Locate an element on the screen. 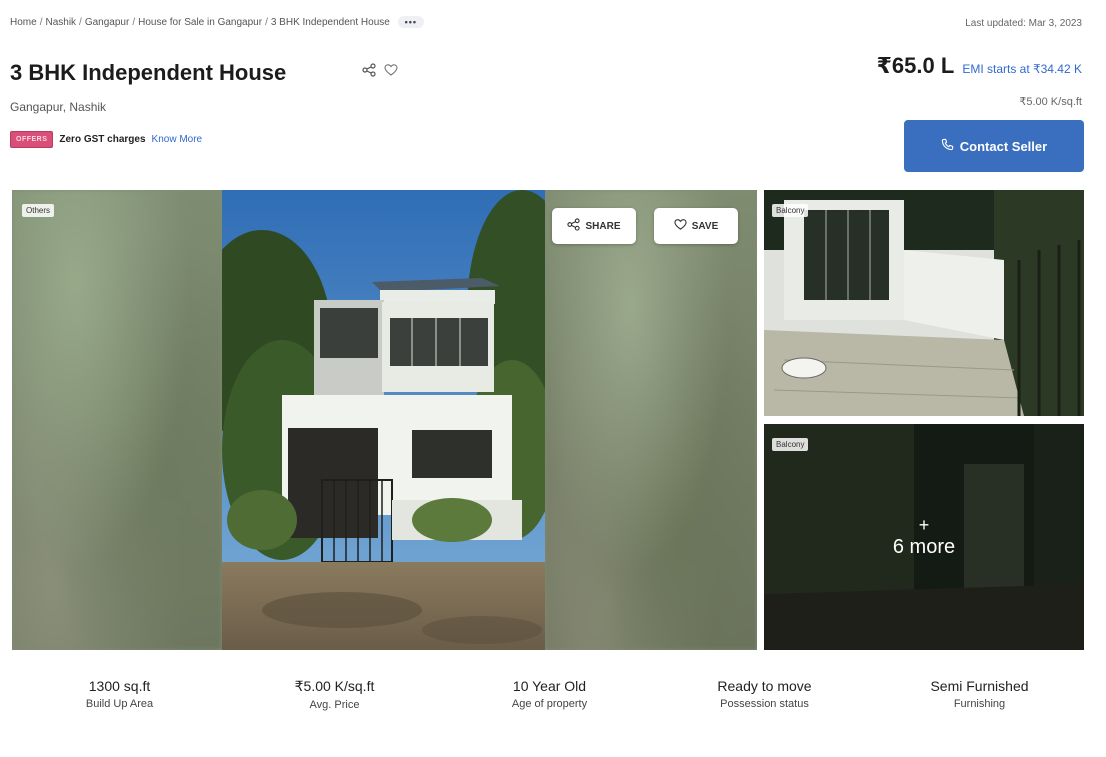 This screenshot has height=757, width=1106. offers-row: OFFERS Zero GST charges Know More is located at coordinates (106, 139).